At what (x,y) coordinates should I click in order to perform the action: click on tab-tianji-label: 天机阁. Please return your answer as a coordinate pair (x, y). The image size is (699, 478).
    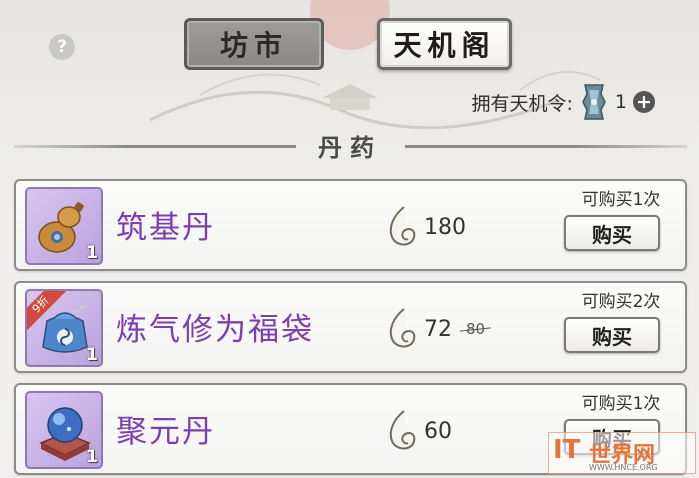
    Looking at the image, I should click on (444, 45).